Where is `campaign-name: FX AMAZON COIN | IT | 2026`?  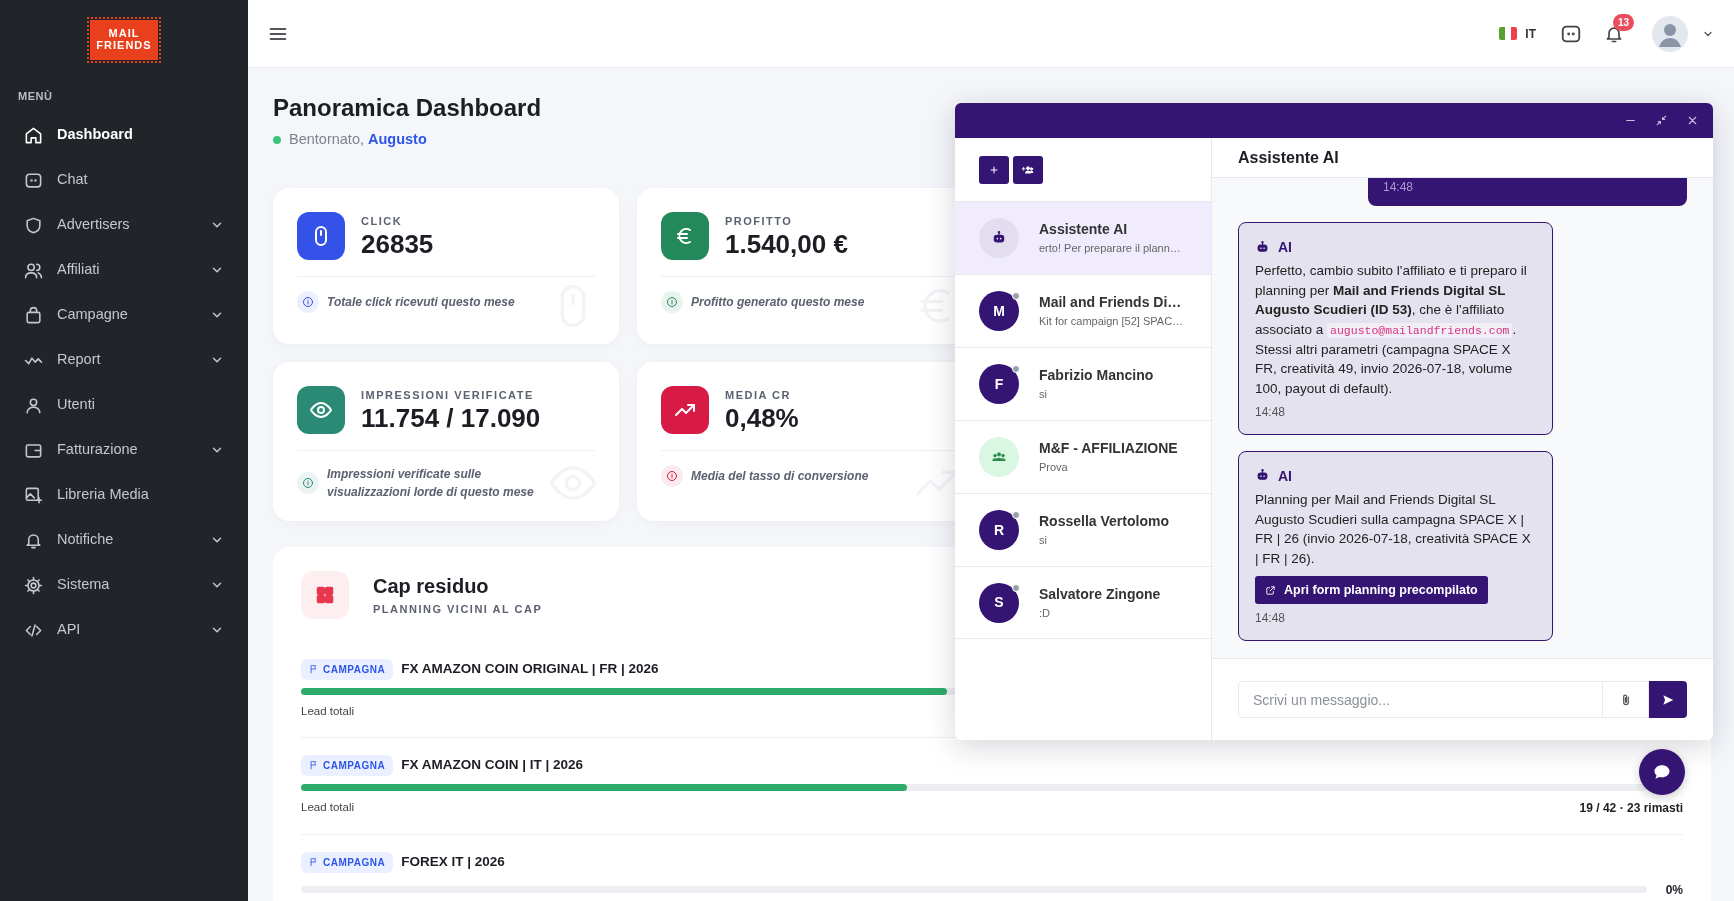 campaign-name: FX AMAZON COIN | IT | 2026 is located at coordinates (492, 765).